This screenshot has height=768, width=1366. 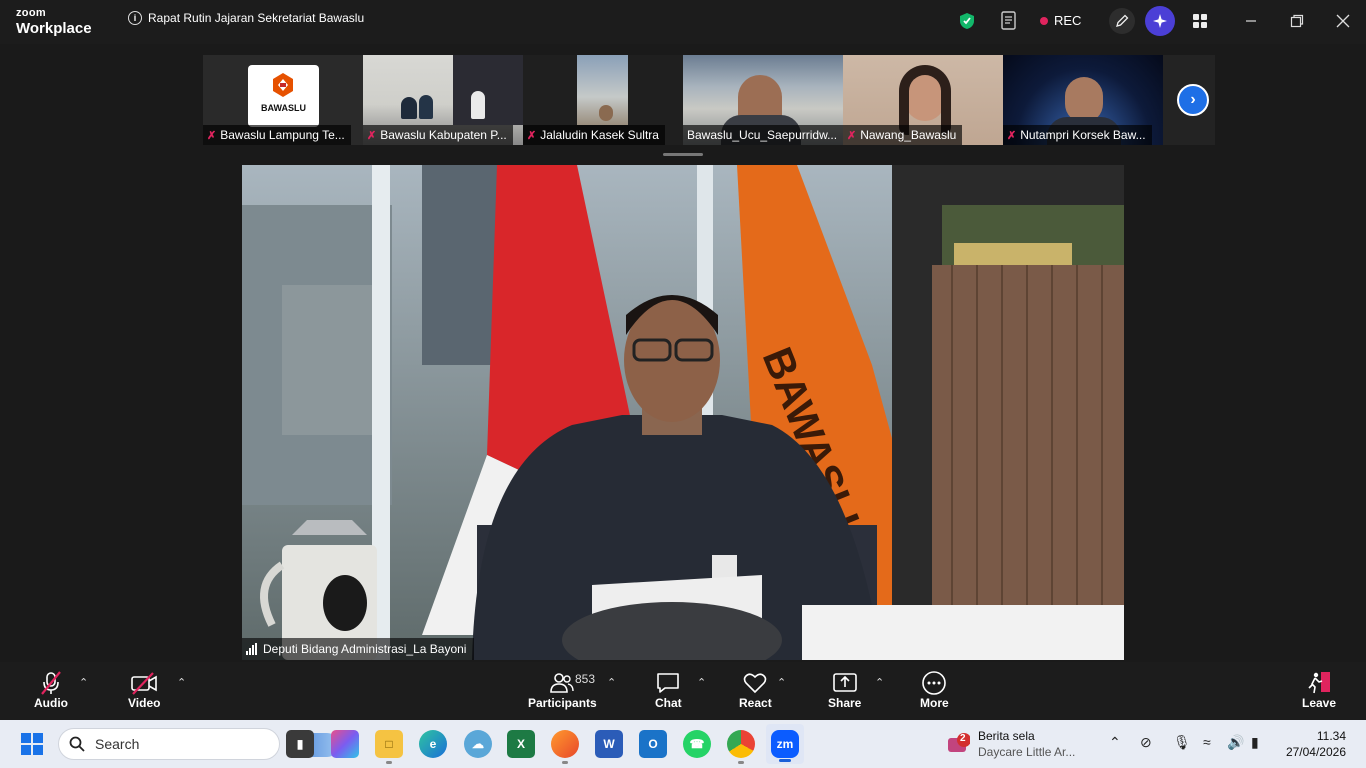 What do you see at coordinates (433, 744) in the screenshot?
I see `edge-browser-icon: e` at bounding box center [433, 744].